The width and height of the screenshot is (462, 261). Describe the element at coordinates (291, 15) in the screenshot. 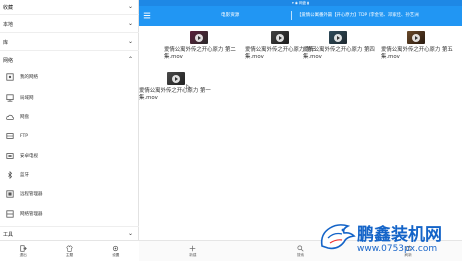

I see `breadcrumb-separator` at that location.